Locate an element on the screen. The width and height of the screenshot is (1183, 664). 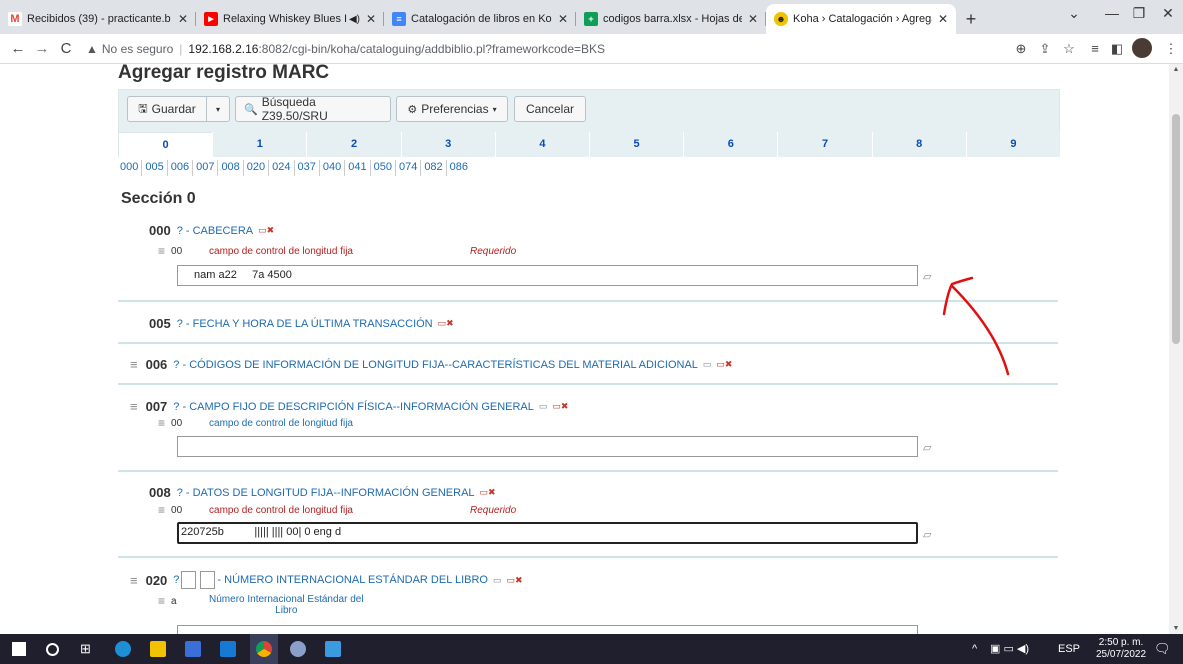
windows-start-icon is located at coordinates (19, 649).